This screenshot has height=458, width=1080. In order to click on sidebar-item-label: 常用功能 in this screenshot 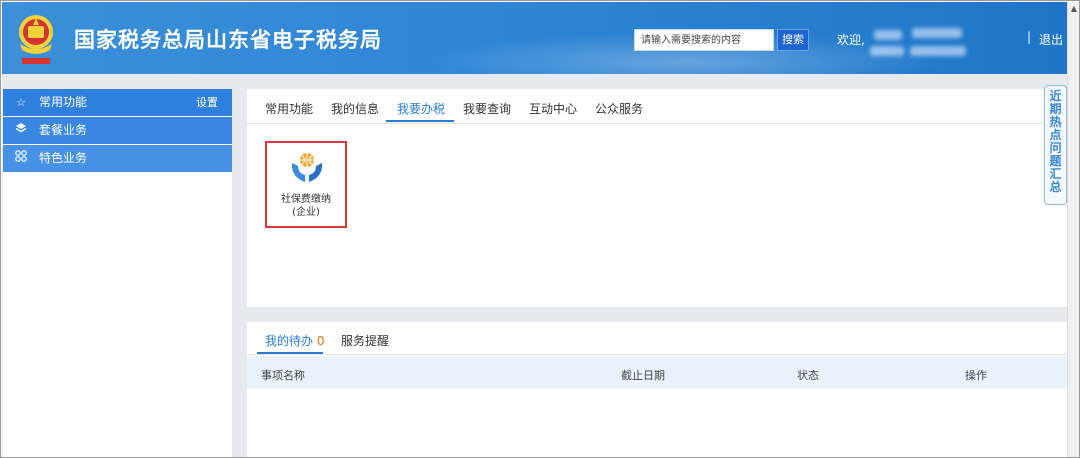, I will do `click(63, 102)`.